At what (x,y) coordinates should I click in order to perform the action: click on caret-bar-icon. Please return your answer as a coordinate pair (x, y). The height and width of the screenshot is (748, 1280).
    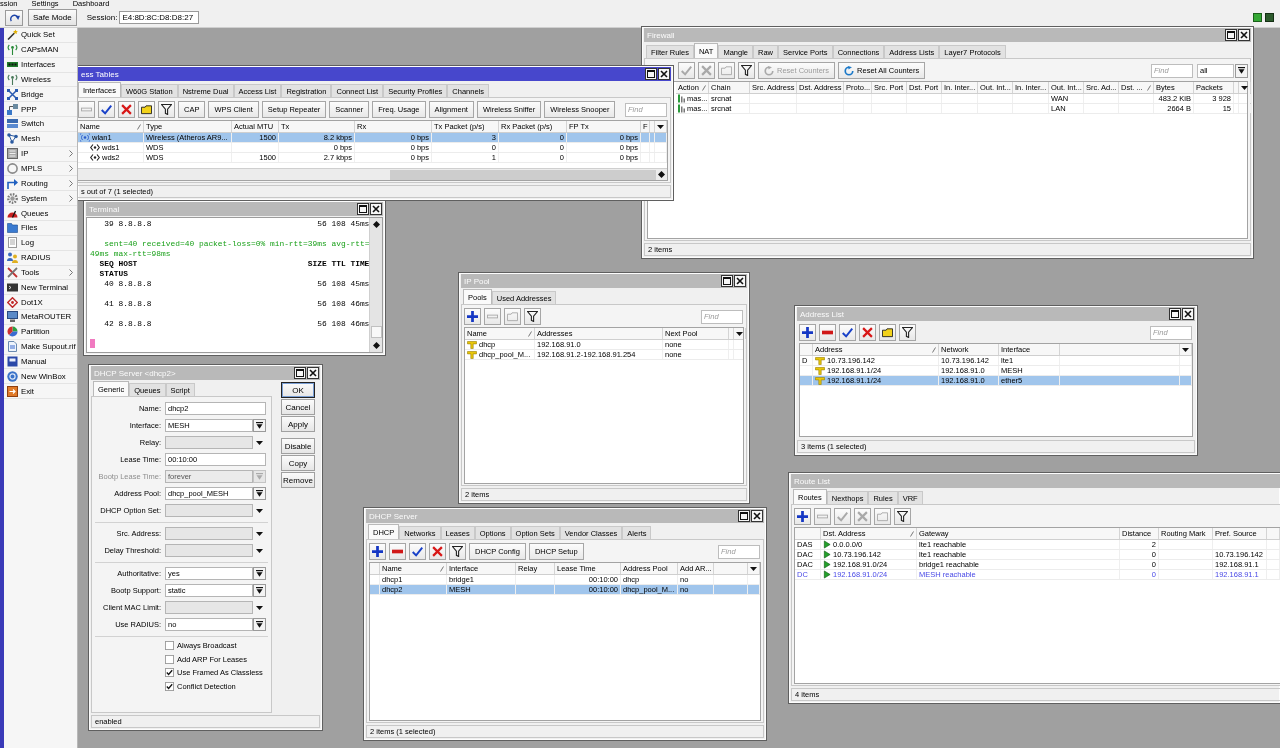
    Looking at the image, I should click on (1241, 70).